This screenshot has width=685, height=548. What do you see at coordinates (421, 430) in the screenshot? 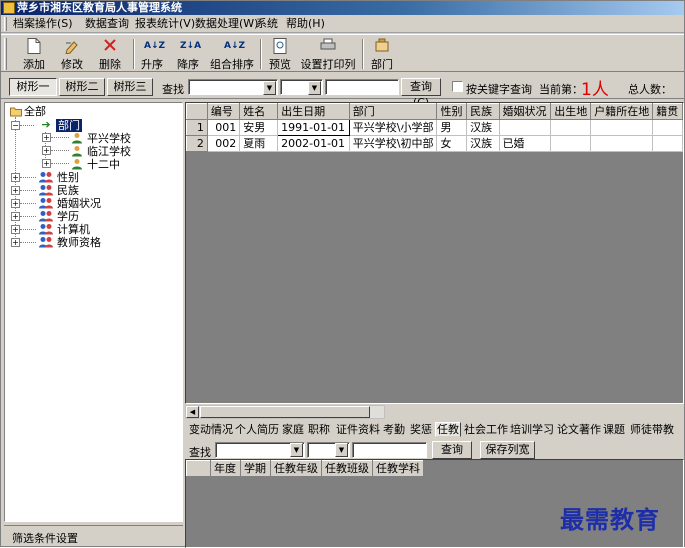
I see `tab-rewards: 奖惩` at bounding box center [421, 430].